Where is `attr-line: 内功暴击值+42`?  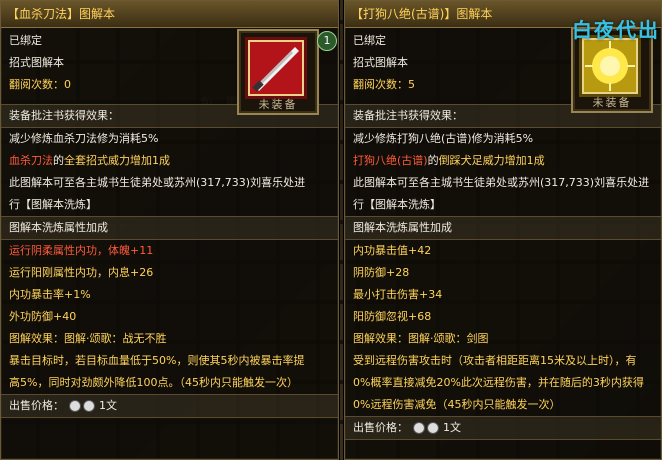 attr-line: 内功暴击值+42 is located at coordinates (392, 250).